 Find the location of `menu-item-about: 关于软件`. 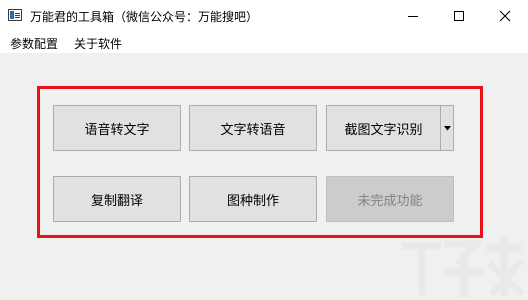

menu-item-about: 关于软件 is located at coordinates (98, 43).